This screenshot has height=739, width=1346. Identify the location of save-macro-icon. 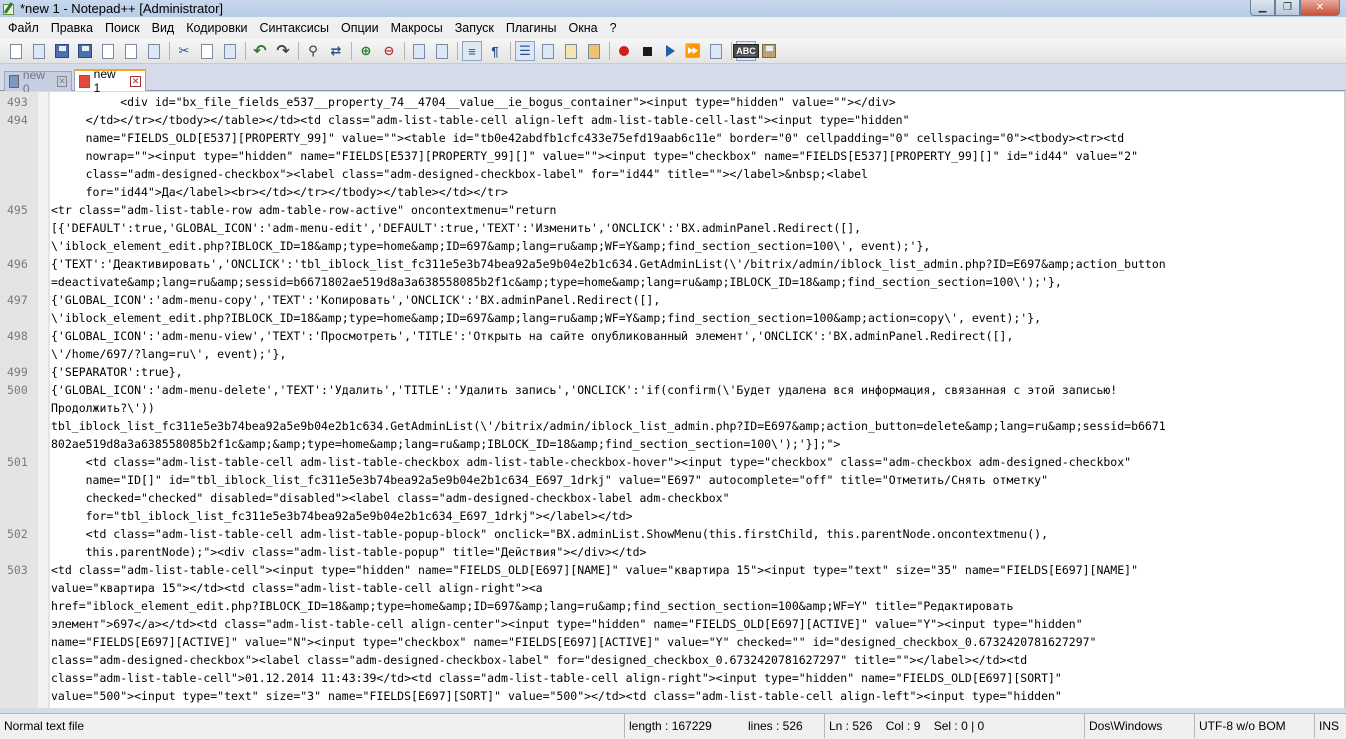
(716, 51).